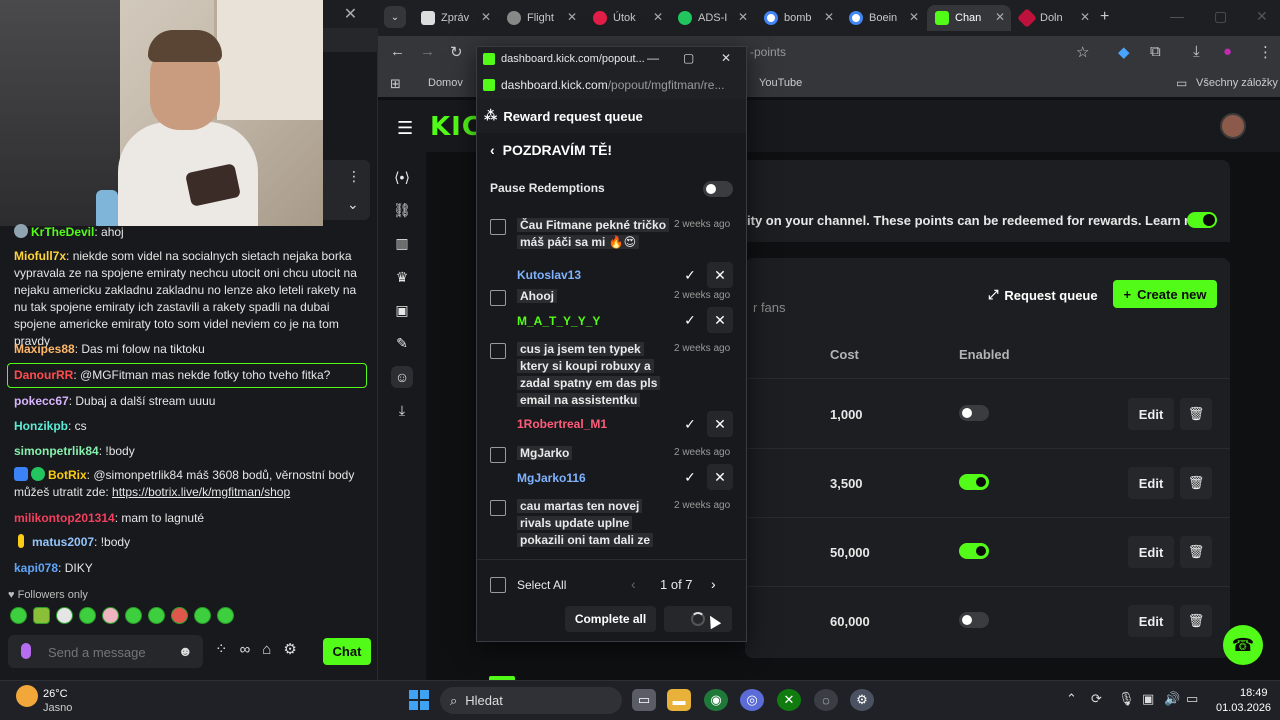 The width and height of the screenshot is (1280, 720). I want to click on broadcast-icon: ⟨•⟩, so click(402, 177).